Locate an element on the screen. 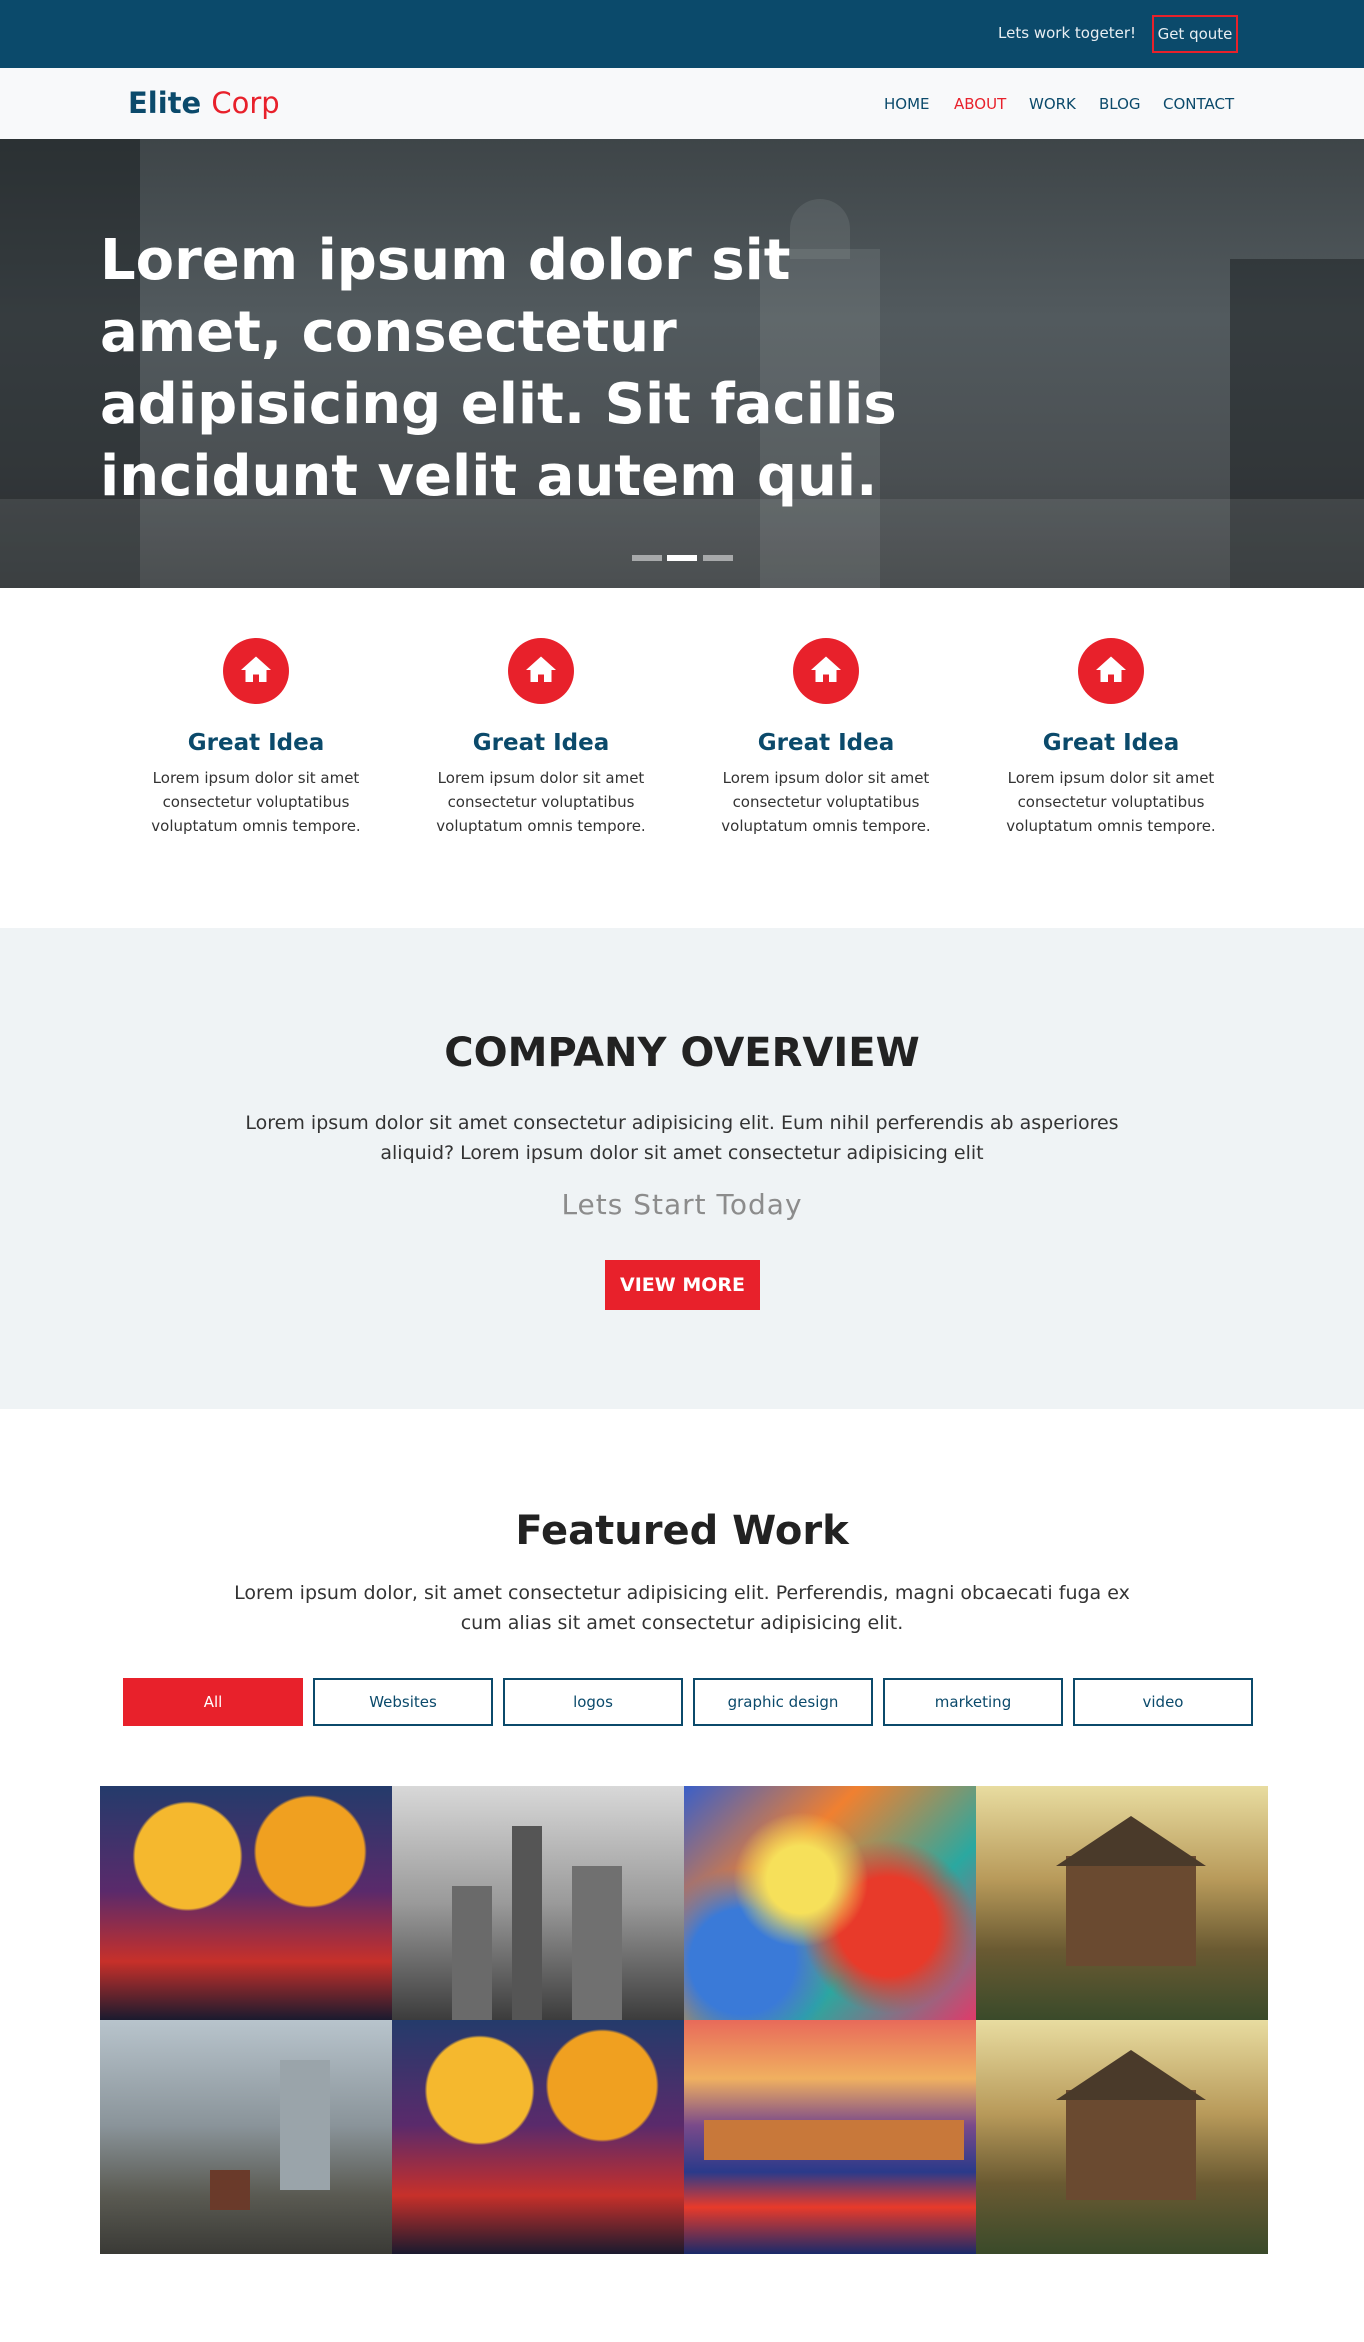 The image size is (1364, 2342). nav-home: HOME is located at coordinates (907, 104).